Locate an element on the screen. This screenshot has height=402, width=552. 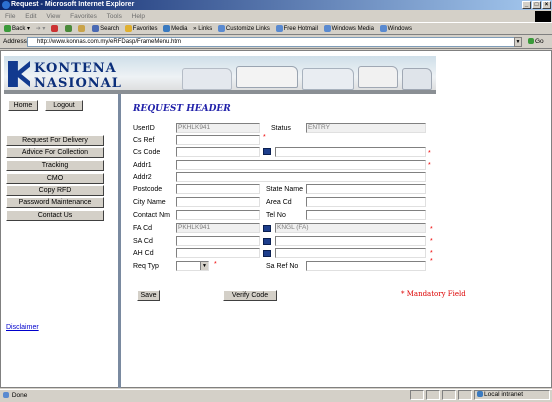
sacd-field is located at coordinates (218, 241).